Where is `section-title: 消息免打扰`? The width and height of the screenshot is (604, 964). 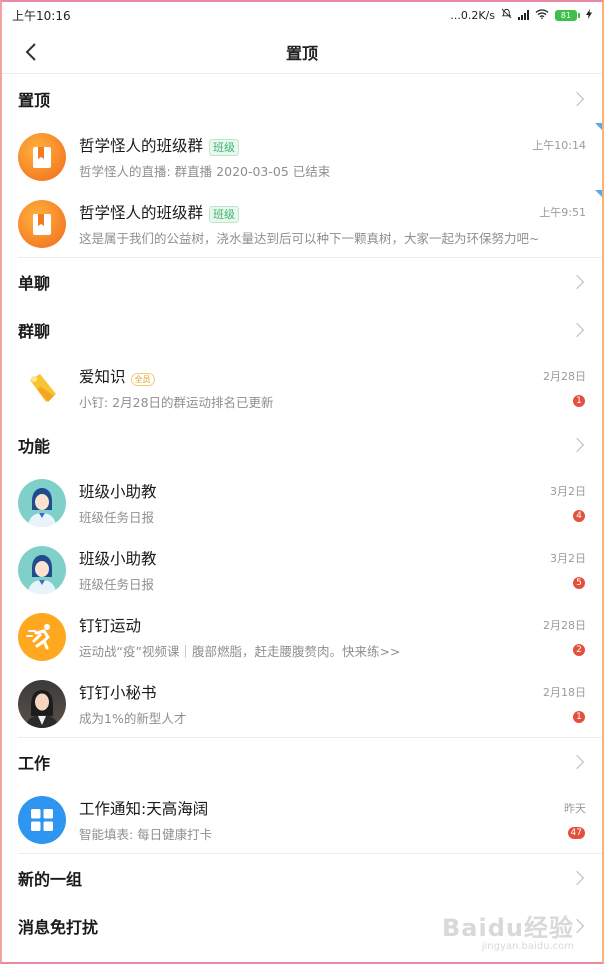 section-title: 消息免打扰 is located at coordinates (58, 927).